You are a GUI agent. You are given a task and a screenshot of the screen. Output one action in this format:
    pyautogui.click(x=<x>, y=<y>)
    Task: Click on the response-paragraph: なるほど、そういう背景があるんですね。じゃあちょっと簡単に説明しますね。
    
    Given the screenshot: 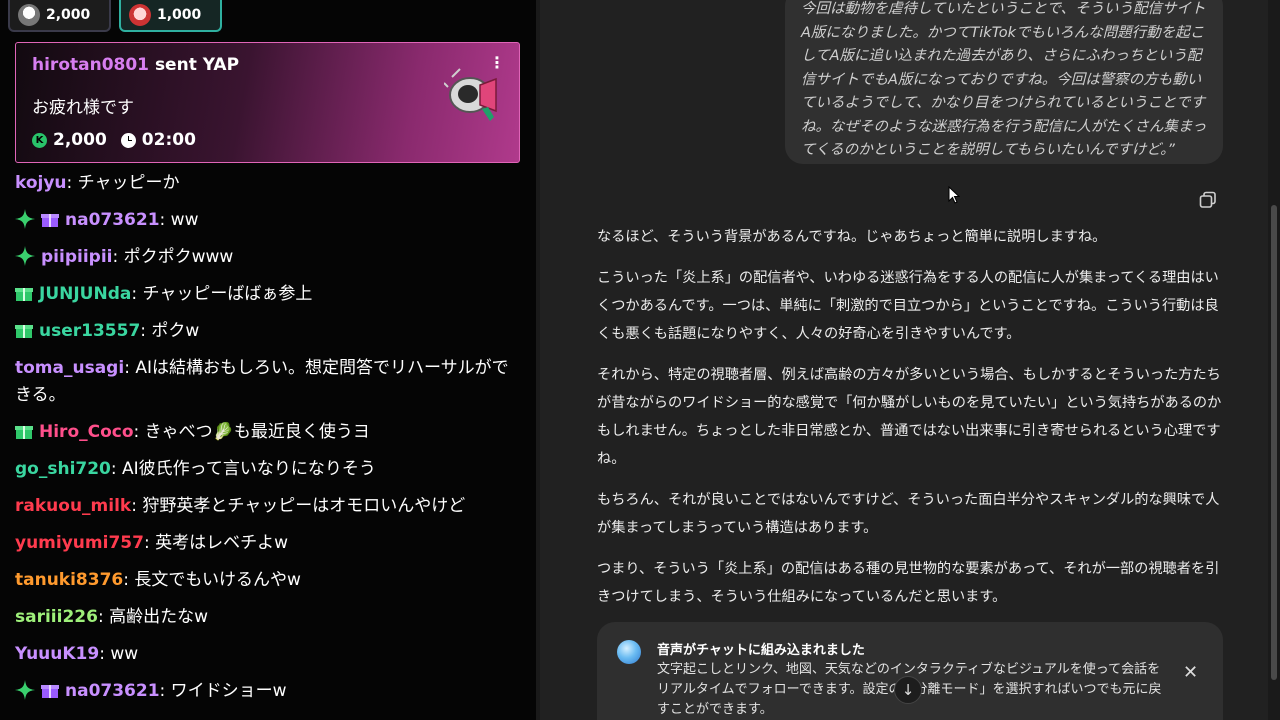 What is the action you would take?
    pyautogui.click(x=852, y=237)
    